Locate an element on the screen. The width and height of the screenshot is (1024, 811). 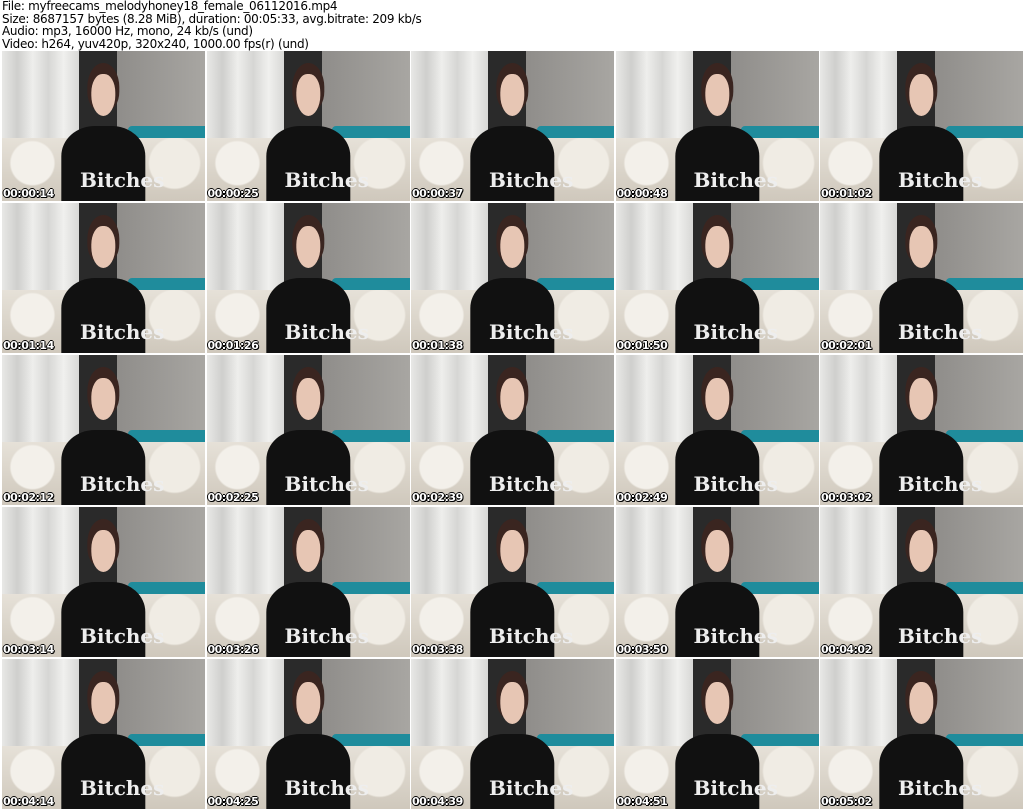
timestamp: 00:02:01 is located at coordinates (846, 345).